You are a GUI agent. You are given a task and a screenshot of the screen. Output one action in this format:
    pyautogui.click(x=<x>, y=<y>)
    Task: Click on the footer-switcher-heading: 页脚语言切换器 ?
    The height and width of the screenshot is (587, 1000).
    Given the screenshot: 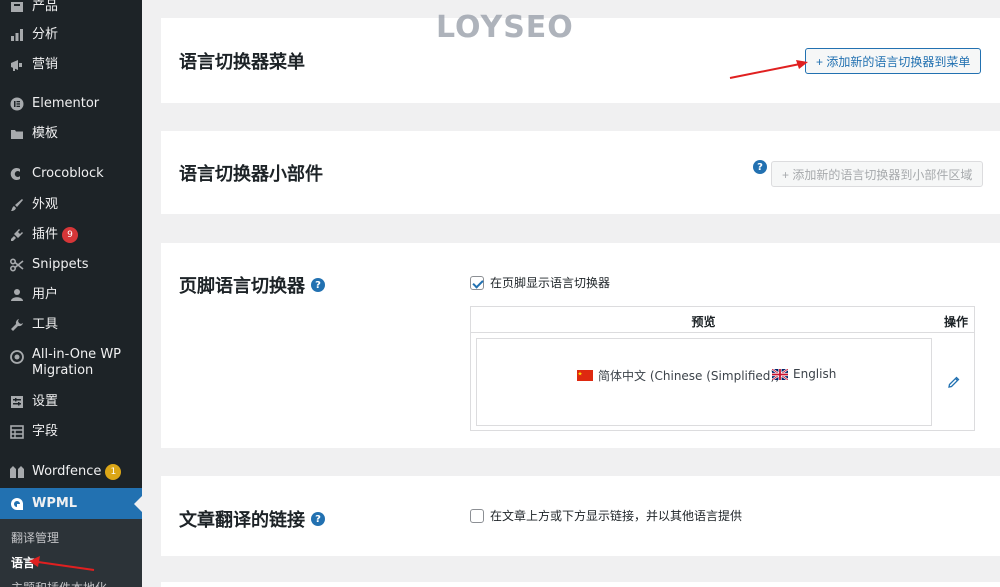 What is the action you would take?
    pyautogui.click(x=252, y=285)
    